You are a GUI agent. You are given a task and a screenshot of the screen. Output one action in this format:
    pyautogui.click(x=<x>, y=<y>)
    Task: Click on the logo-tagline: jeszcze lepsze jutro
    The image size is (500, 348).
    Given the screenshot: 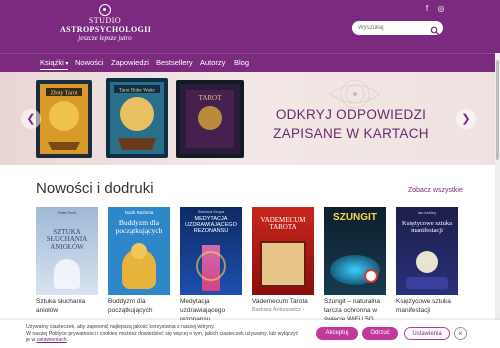 What is the action you would take?
    pyautogui.click(x=105, y=38)
    